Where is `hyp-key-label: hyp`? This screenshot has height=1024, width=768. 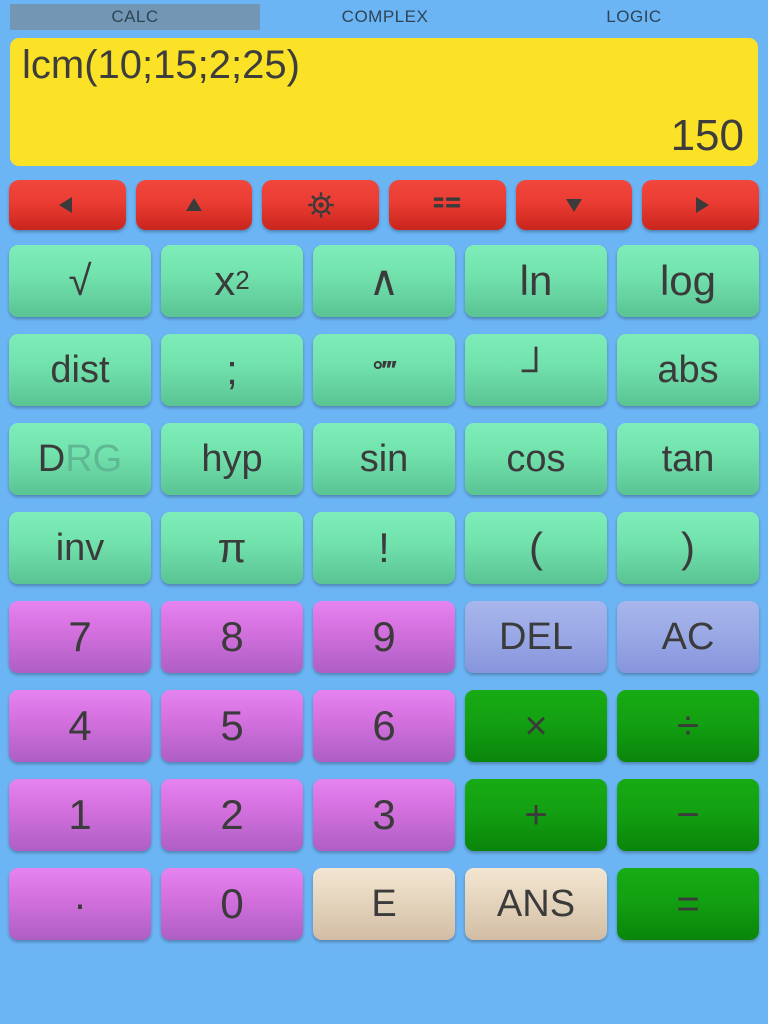 hyp-key-label: hyp is located at coordinates (232, 458).